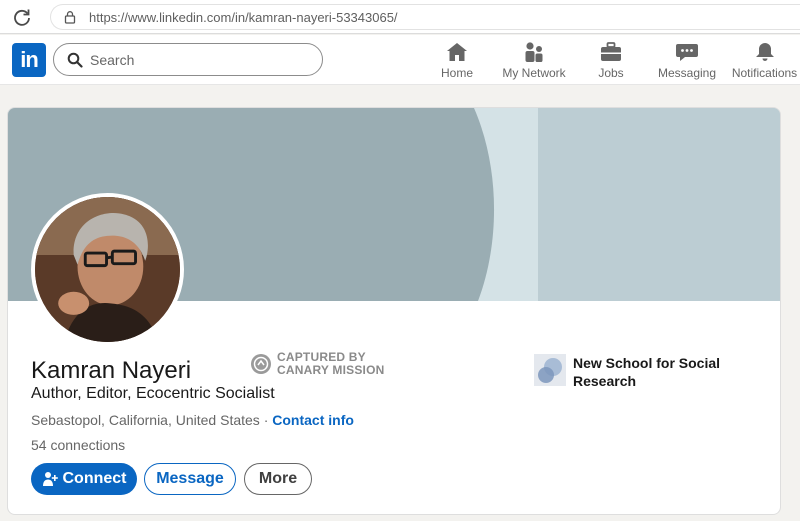  What do you see at coordinates (611, 73) in the screenshot?
I see `nav-jobs-label: Jobs` at bounding box center [611, 73].